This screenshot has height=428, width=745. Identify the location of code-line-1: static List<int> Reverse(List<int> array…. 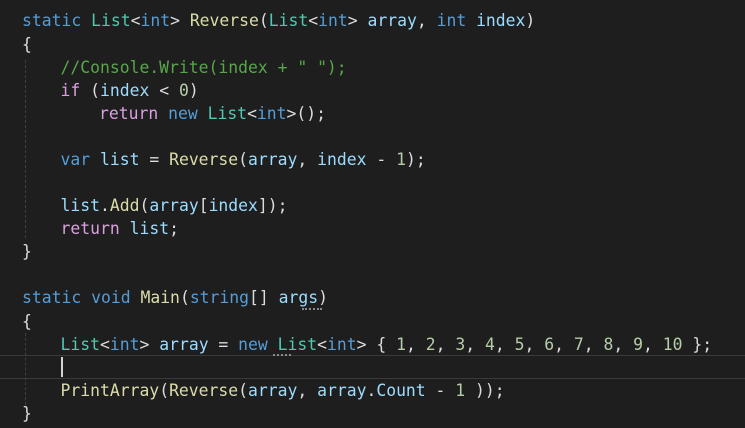
(278, 20).